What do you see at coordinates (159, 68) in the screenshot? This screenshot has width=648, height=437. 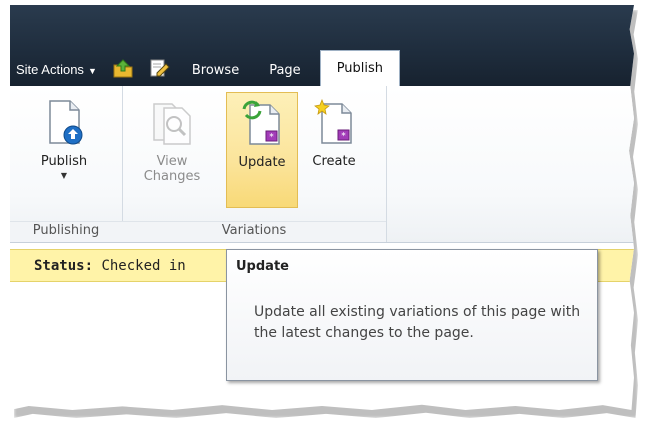 I see `edit-page-icon` at bounding box center [159, 68].